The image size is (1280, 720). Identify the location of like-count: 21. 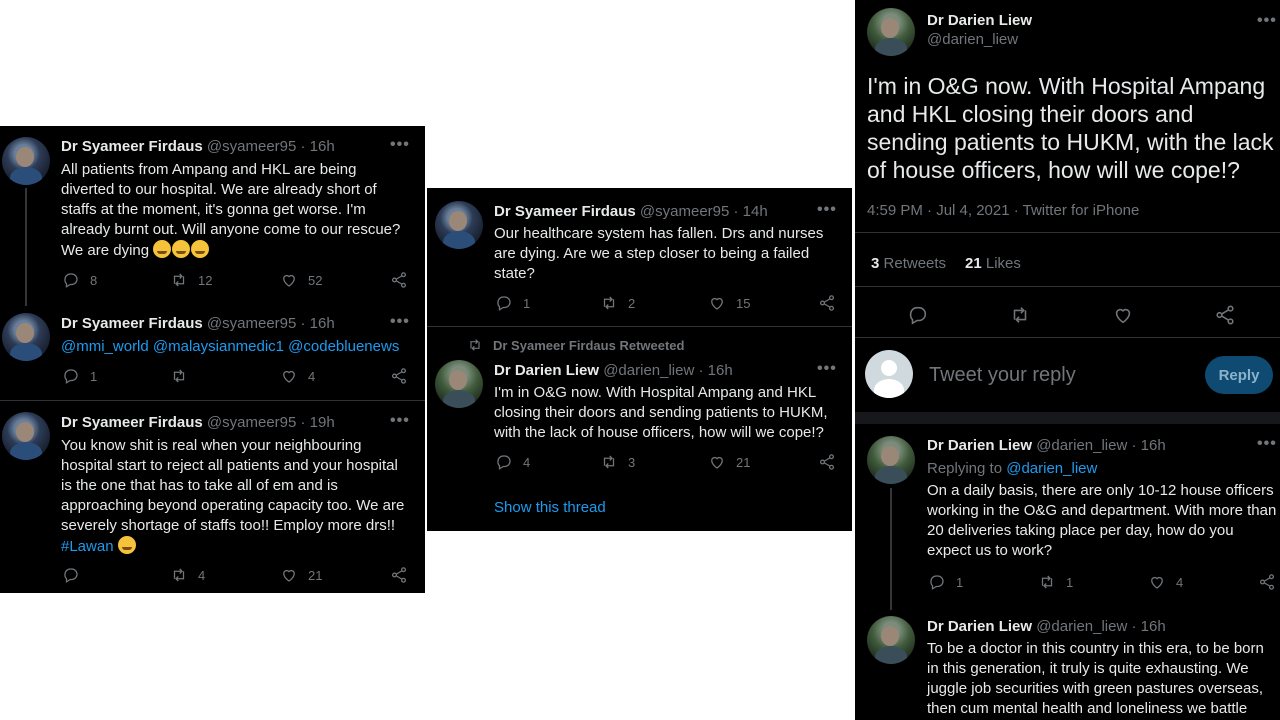
(315, 575).